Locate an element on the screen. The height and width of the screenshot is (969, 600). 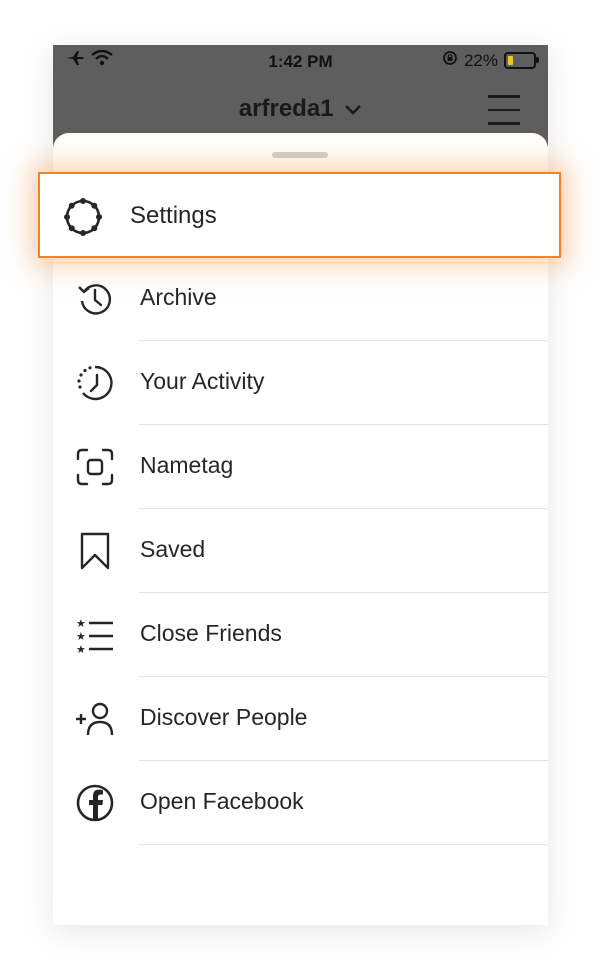
nametag-scan-icon is located at coordinates (95, 467).